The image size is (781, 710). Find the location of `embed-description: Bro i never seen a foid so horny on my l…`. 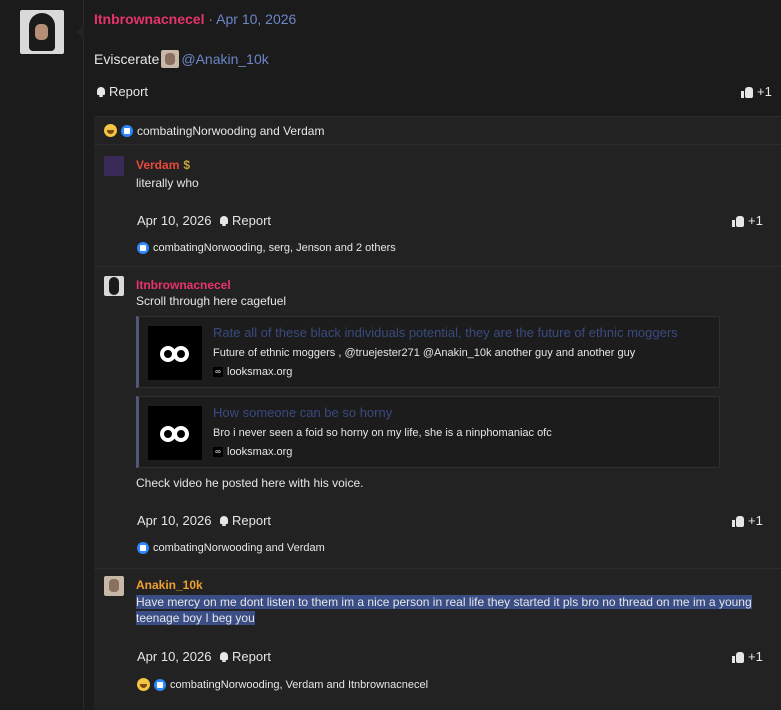

embed-description: Bro i never seen a foid so horny on my l… is located at coordinates (382, 433).